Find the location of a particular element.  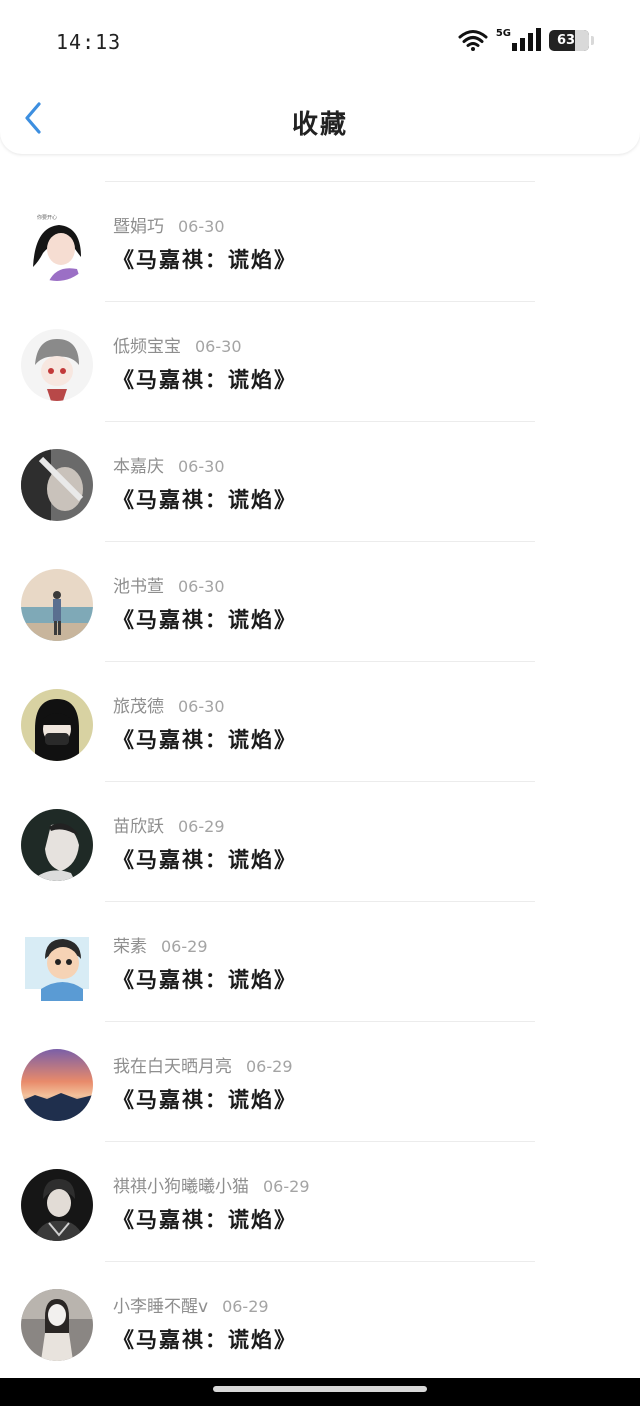

item-meta: 旅茂德 06-30 is located at coordinates (169, 704).